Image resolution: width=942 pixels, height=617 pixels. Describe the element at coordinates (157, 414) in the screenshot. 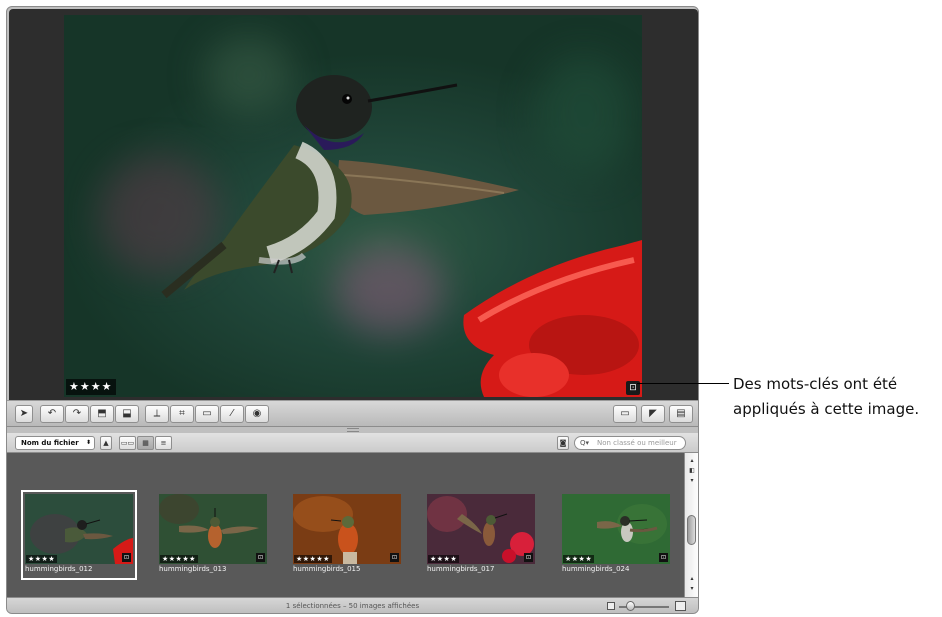

I see `straighten-tool-icon: ⟂` at that location.